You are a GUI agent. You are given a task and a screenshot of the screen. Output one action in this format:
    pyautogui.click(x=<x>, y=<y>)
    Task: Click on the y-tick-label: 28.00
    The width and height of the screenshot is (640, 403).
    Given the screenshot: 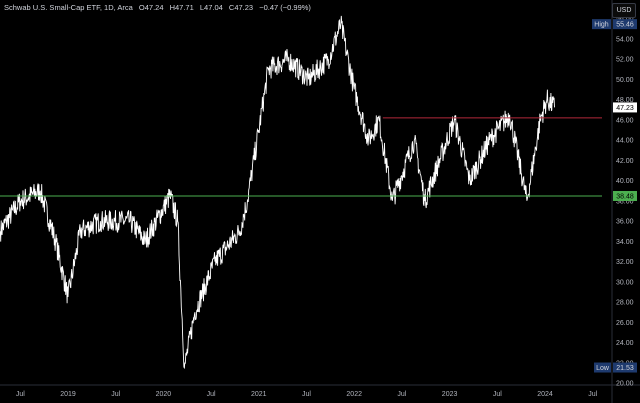 What is the action you would take?
    pyautogui.click(x=625, y=303)
    